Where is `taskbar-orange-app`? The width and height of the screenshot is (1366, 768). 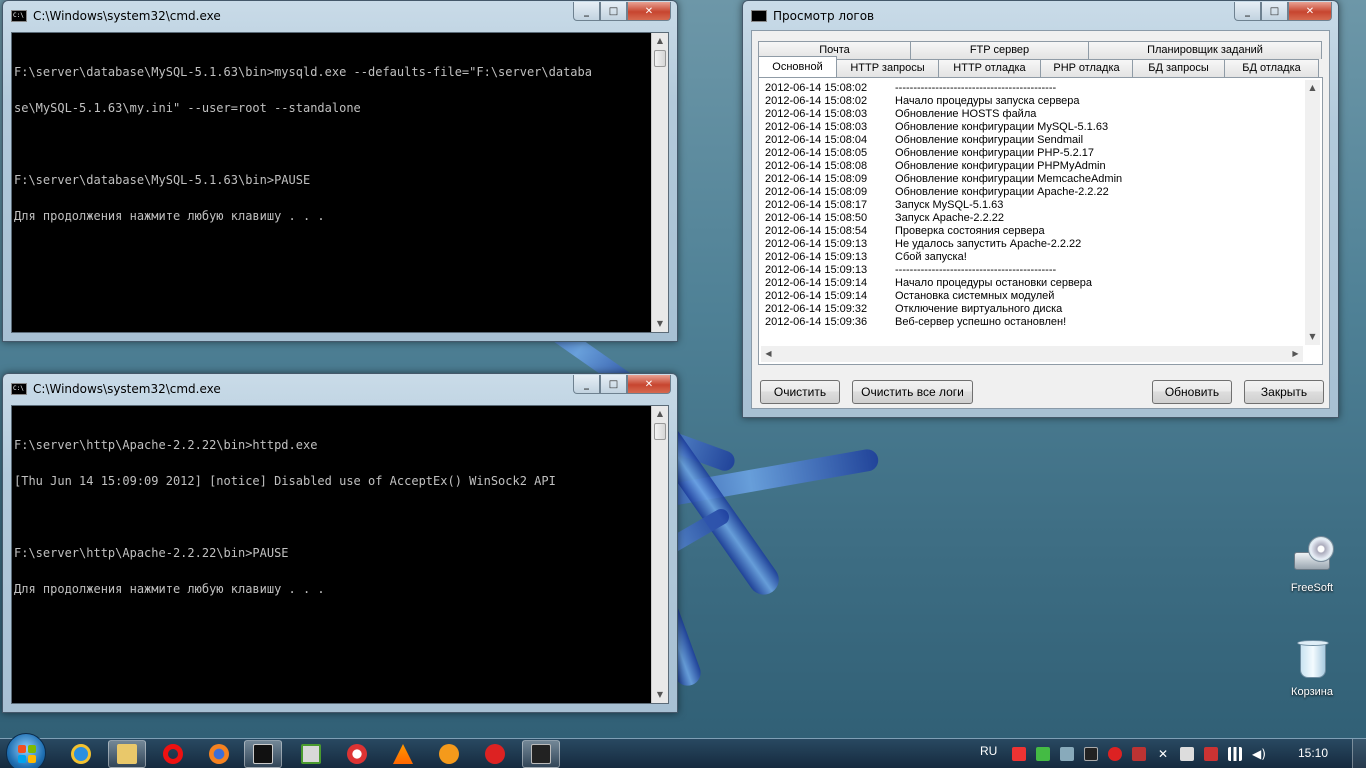 taskbar-orange-app is located at coordinates (449, 754).